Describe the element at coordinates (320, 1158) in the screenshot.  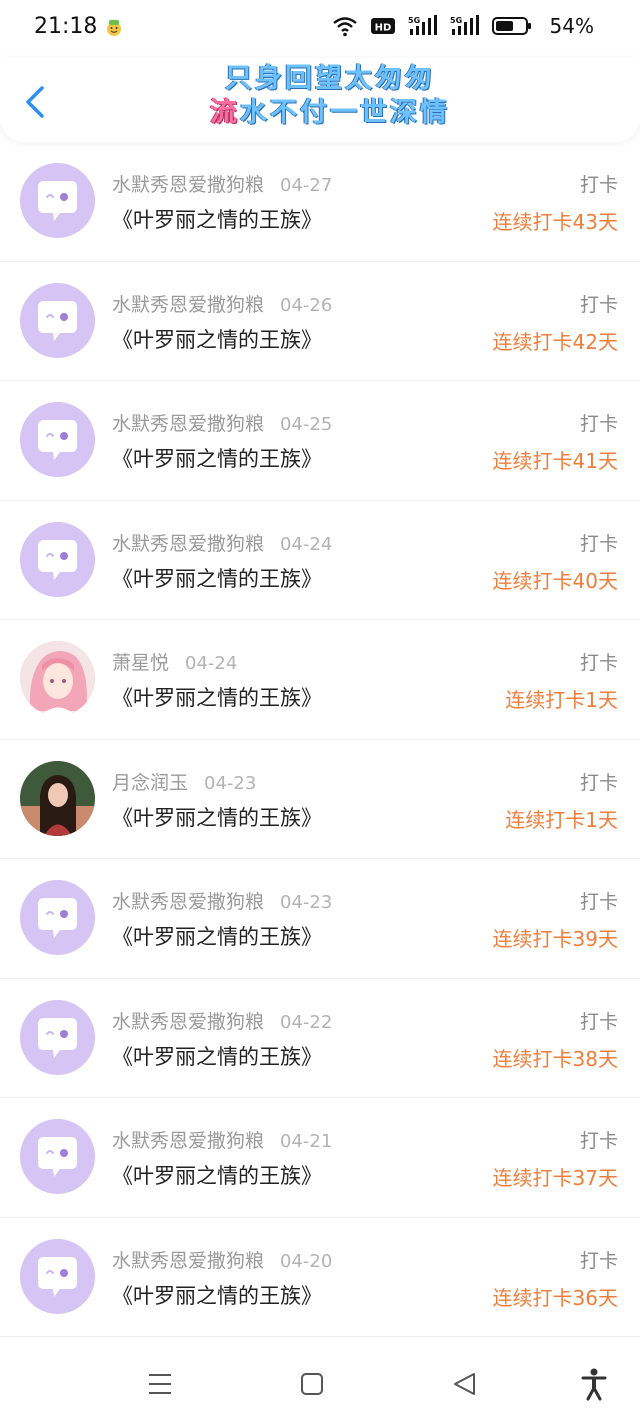
I see `list-item: 水默秀恩爱撒狗粮 04-21 《叶罗丽之情的王族》 打卡 连续打卡37天` at that location.